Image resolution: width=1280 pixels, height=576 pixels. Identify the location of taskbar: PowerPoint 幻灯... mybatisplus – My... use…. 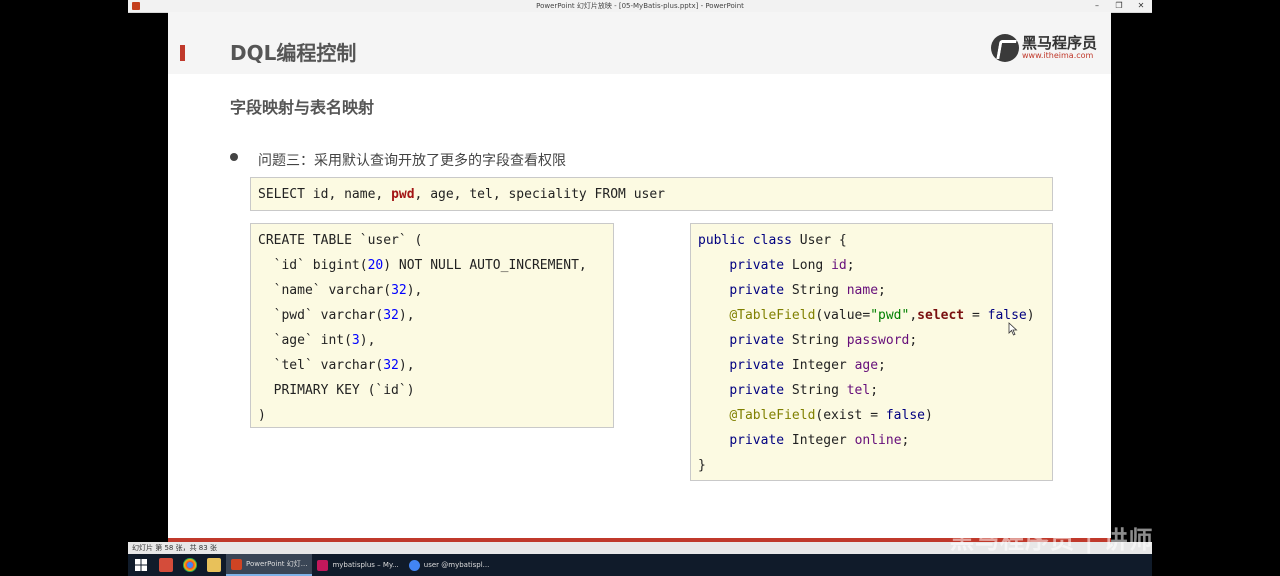
(640, 565).